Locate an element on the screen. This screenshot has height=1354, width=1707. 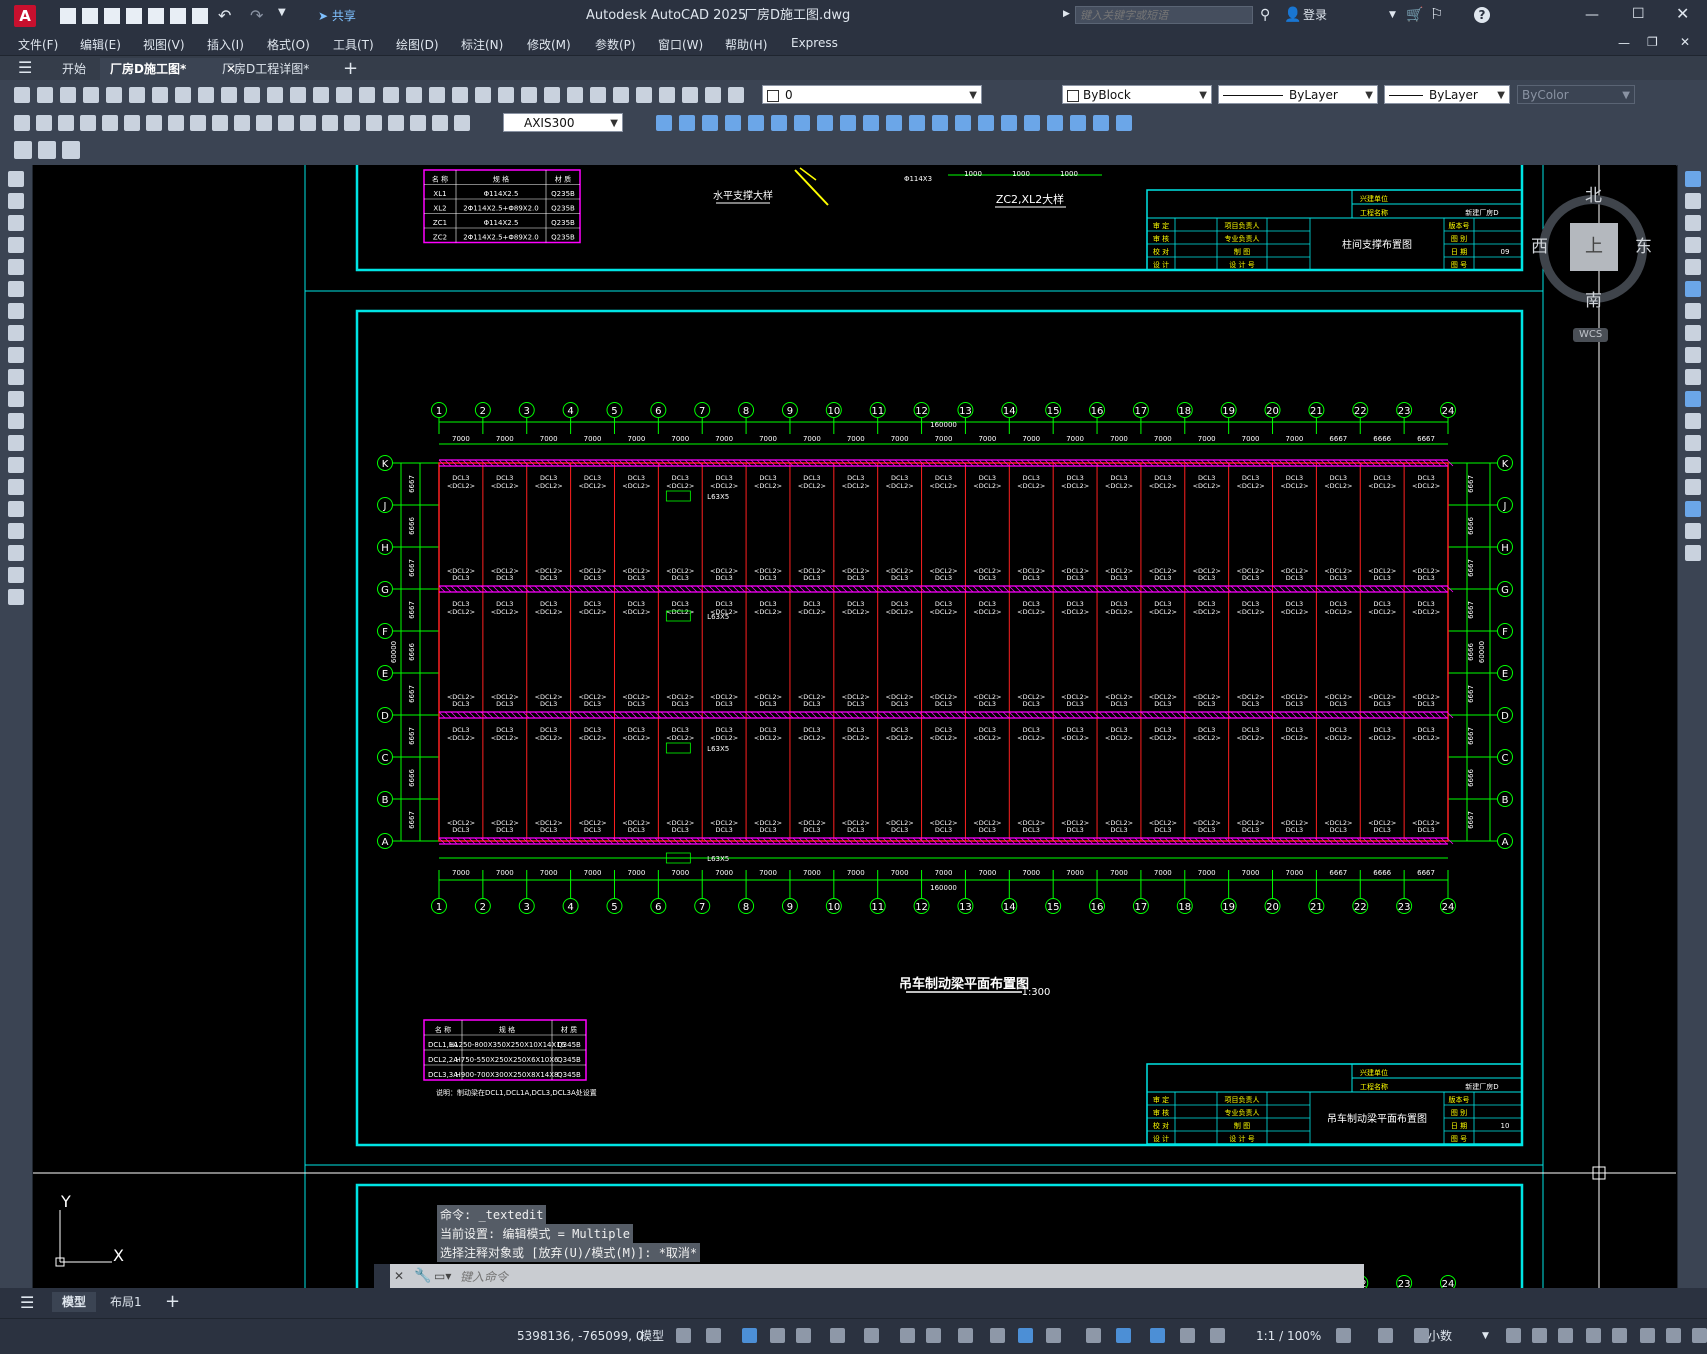
object-tool-7-icon is located at coordinates (802, 123).